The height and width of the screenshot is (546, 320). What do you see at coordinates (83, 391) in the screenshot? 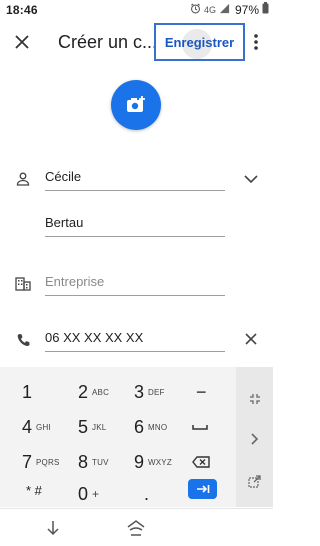
I see `key-label: 2` at bounding box center [83, 391].